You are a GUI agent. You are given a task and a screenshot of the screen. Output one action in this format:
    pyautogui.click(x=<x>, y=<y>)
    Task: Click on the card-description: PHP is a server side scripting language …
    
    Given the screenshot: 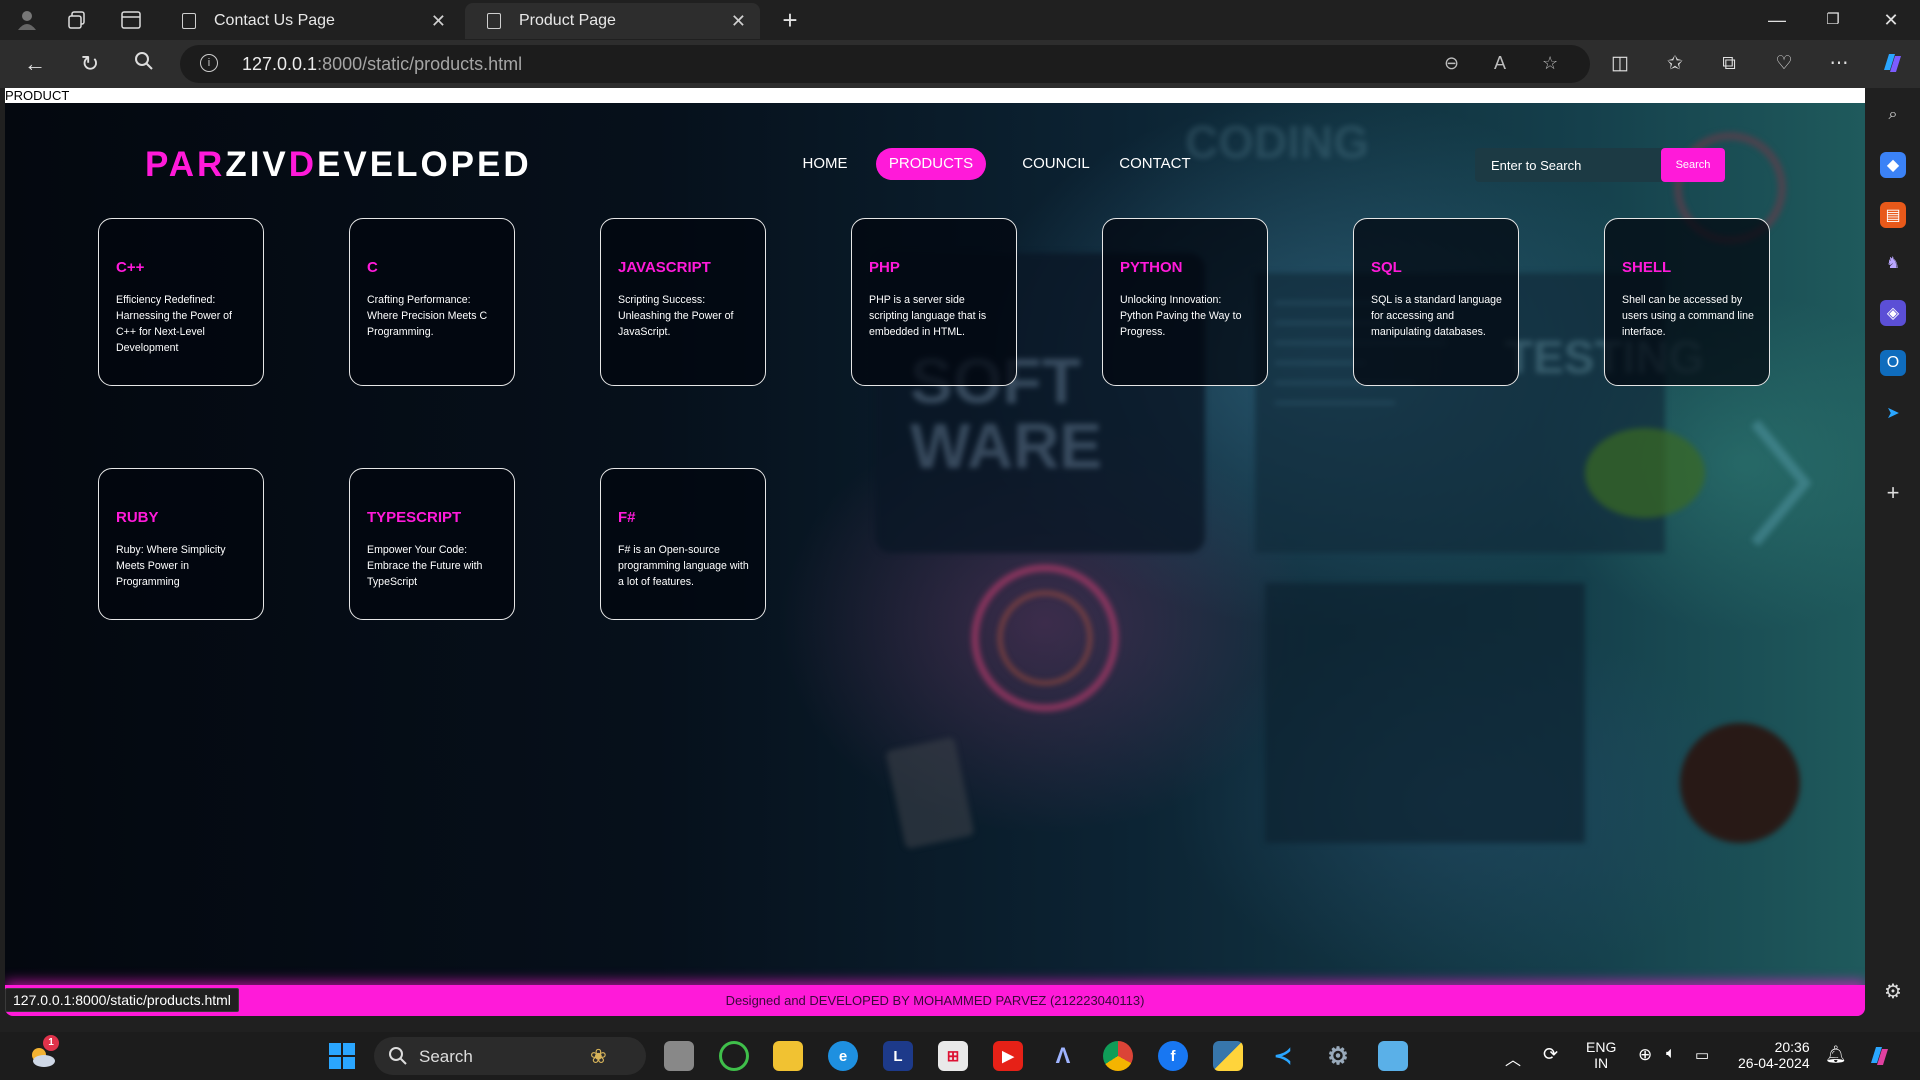 What is the action you would take?
    pyautogui.click(x=928, y=316)
    